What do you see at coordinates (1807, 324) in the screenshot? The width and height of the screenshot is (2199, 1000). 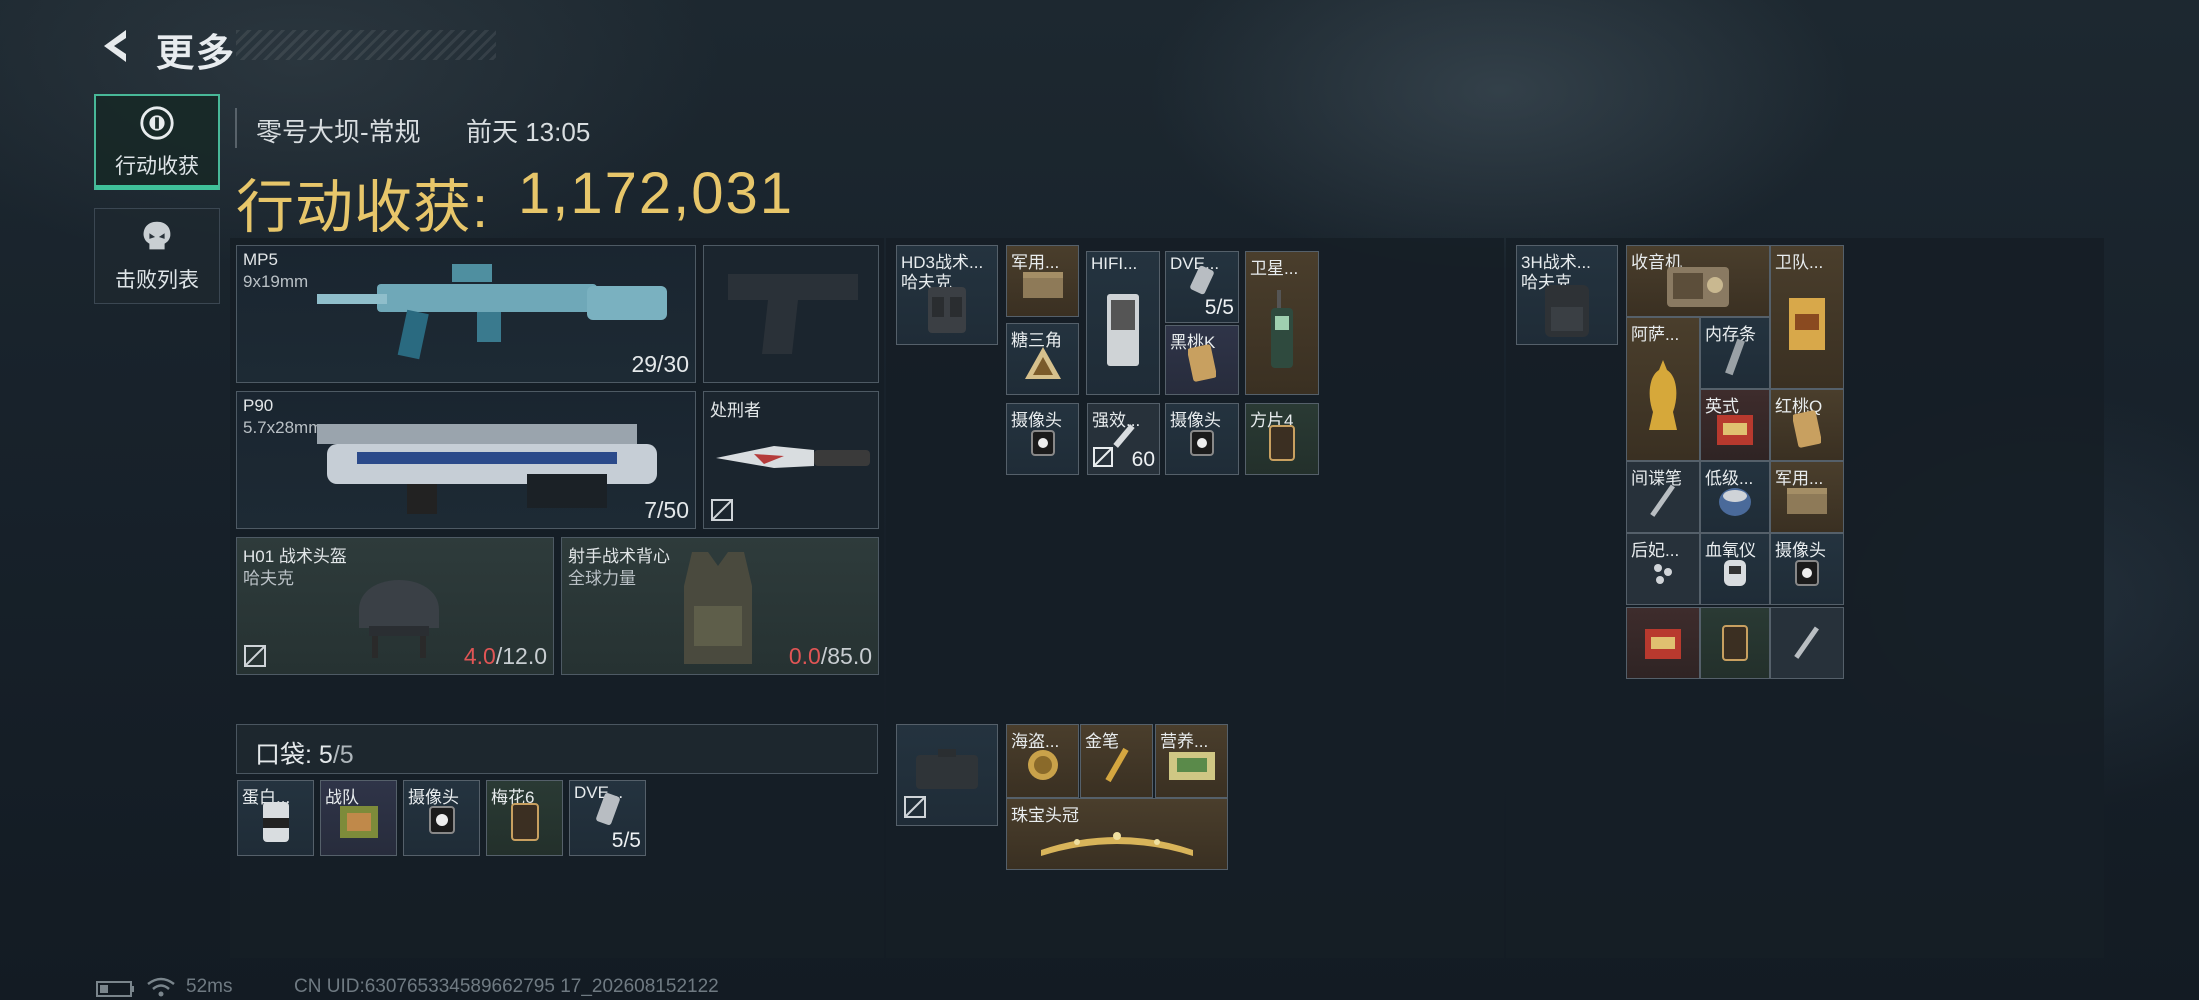 I see `guard-box-icon` at bounding box center [1807, 324].